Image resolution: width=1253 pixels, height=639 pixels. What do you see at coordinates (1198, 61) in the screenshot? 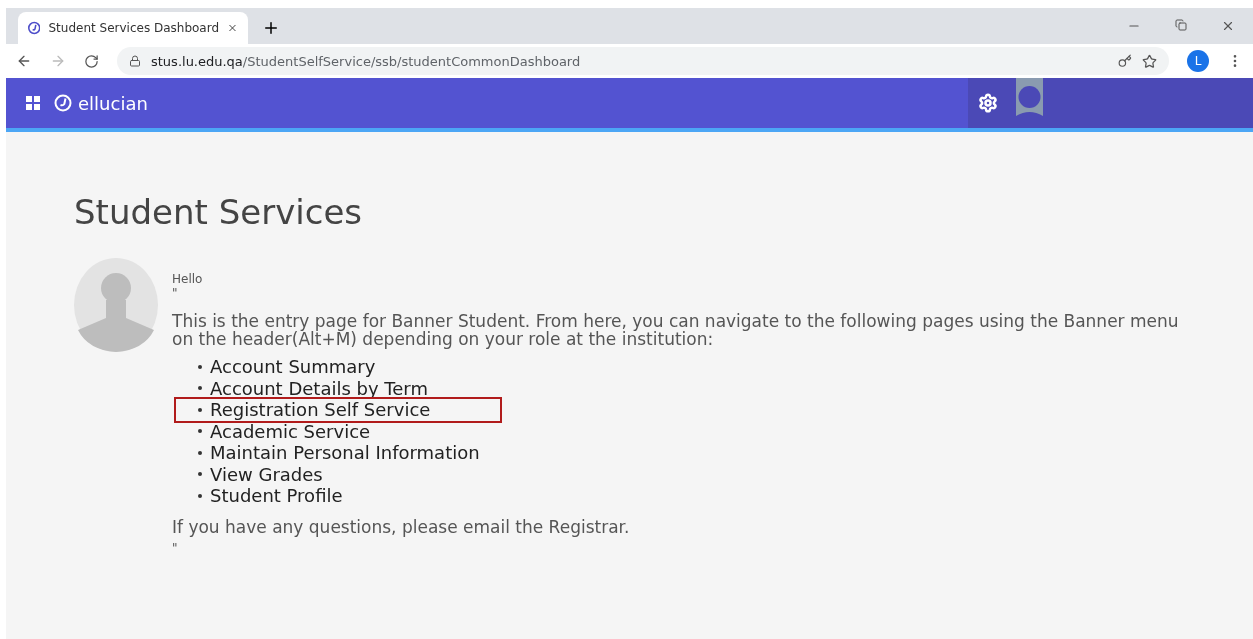
I see `profile-avatar: L` at bounding box center [1198, 61].